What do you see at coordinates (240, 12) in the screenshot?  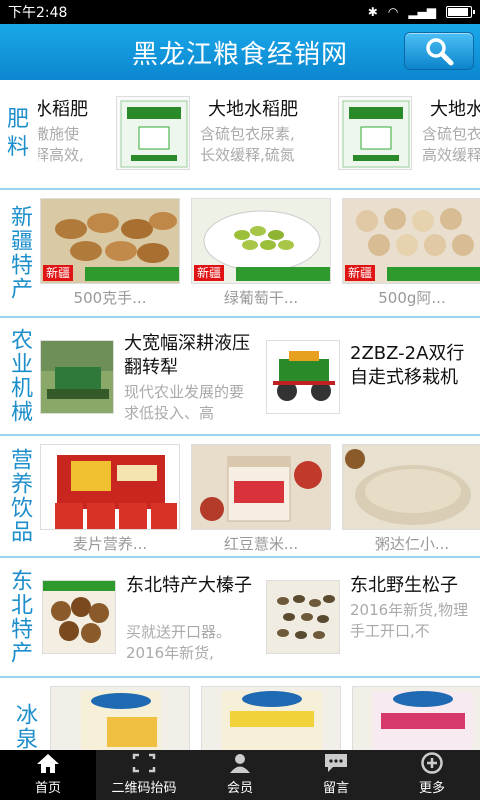 I see `status-bar: 下午2:48 ✱ ◠ ▂▄▆` at bounding box center [240, 12].